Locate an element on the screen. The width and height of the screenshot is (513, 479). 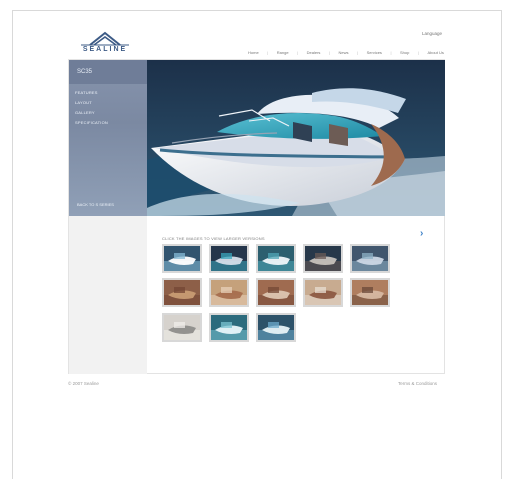
sidebar-item-specification: SPECIFICATION is located at coordinates (91, 122).